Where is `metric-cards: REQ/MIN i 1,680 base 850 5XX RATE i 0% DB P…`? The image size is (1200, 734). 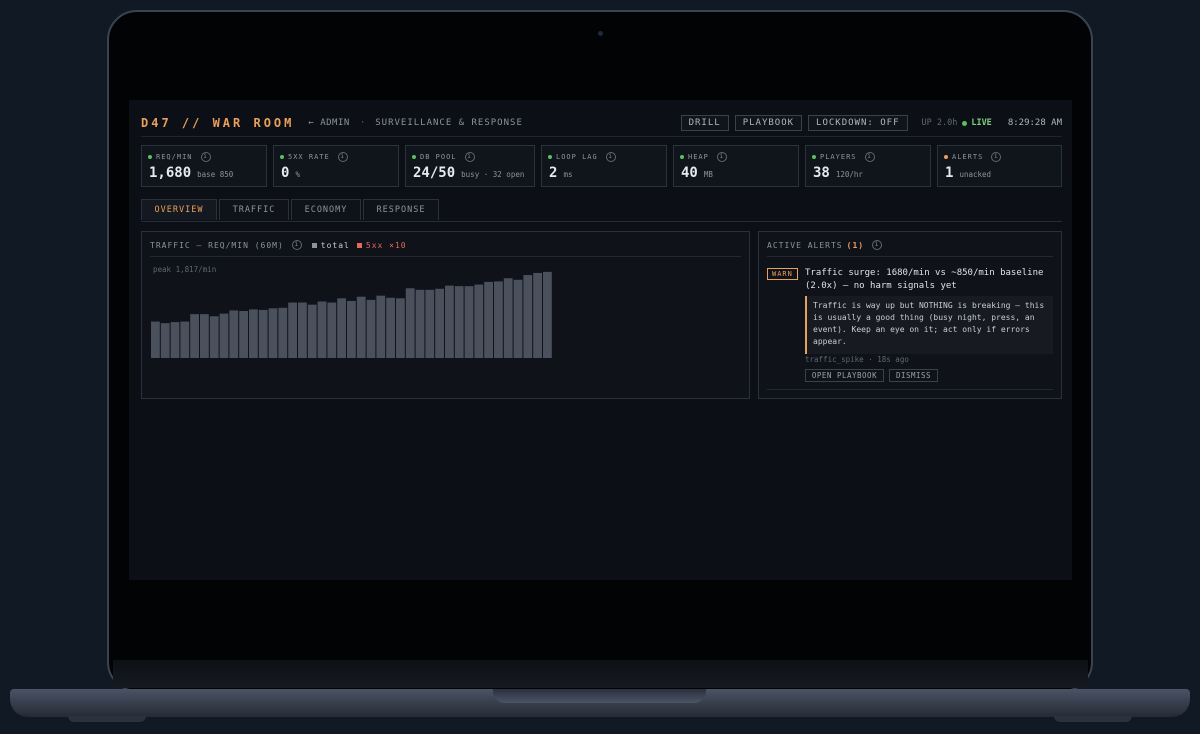 metric-cards: REQ/MIN i 1,680 base 850 5XX RATE i 0% DB P… is located at coordinates (601, 167).